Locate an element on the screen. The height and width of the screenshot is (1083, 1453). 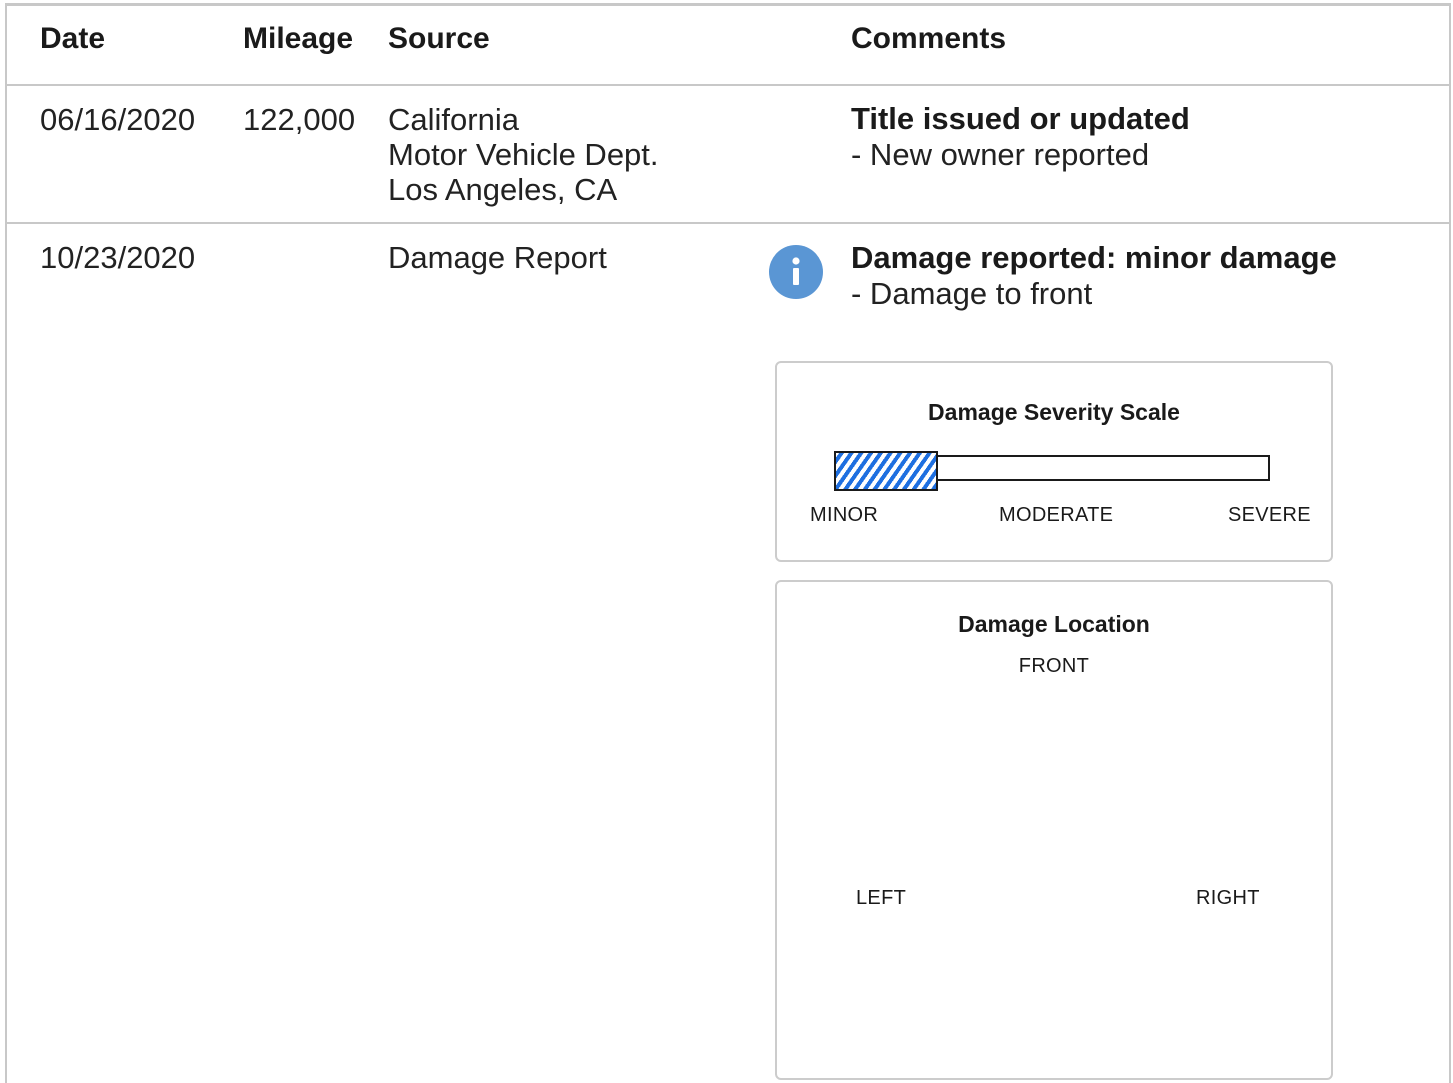
row-comment-detail: - New owner reported is located at coordinates (1000, 154).